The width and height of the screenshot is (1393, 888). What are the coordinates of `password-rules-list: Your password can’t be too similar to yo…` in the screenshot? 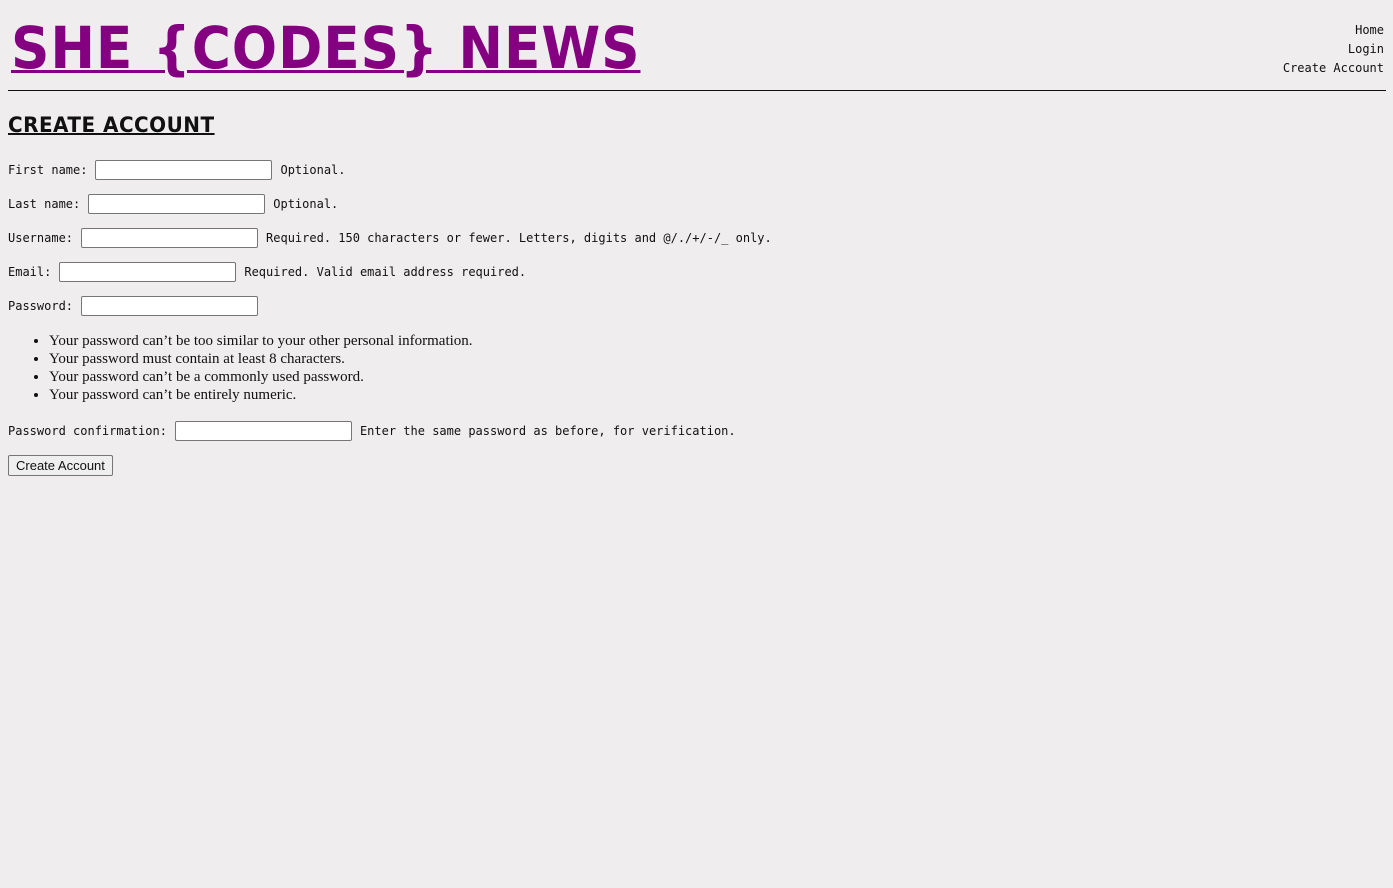 It's located at (240, 368).